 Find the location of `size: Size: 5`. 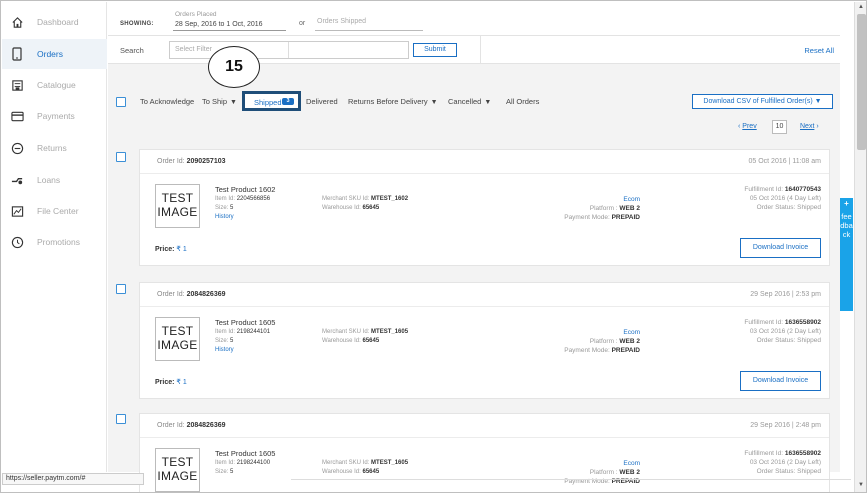

size: Size: 5 is located at coordinates (224, 341).